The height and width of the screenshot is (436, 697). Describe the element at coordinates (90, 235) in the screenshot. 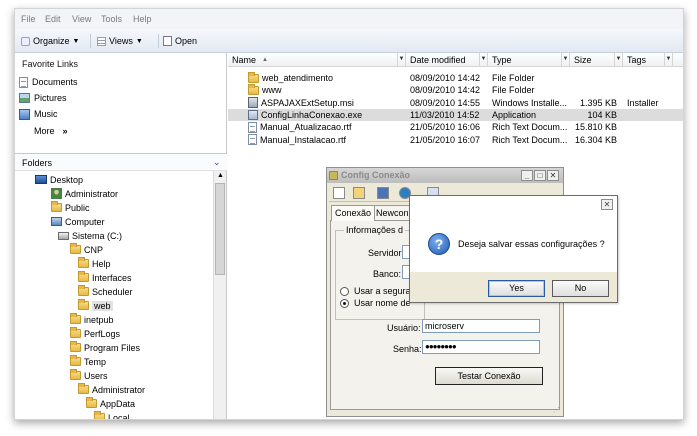

I see `tree-item: Sistema (C:)` at that location.